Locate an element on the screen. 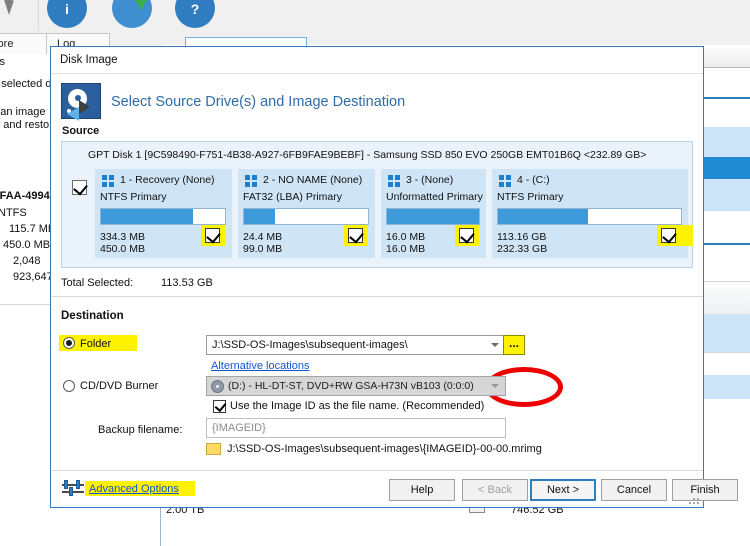 This screenshot has width=750, height=546. folder-radio is located at coordinates (69, 343).